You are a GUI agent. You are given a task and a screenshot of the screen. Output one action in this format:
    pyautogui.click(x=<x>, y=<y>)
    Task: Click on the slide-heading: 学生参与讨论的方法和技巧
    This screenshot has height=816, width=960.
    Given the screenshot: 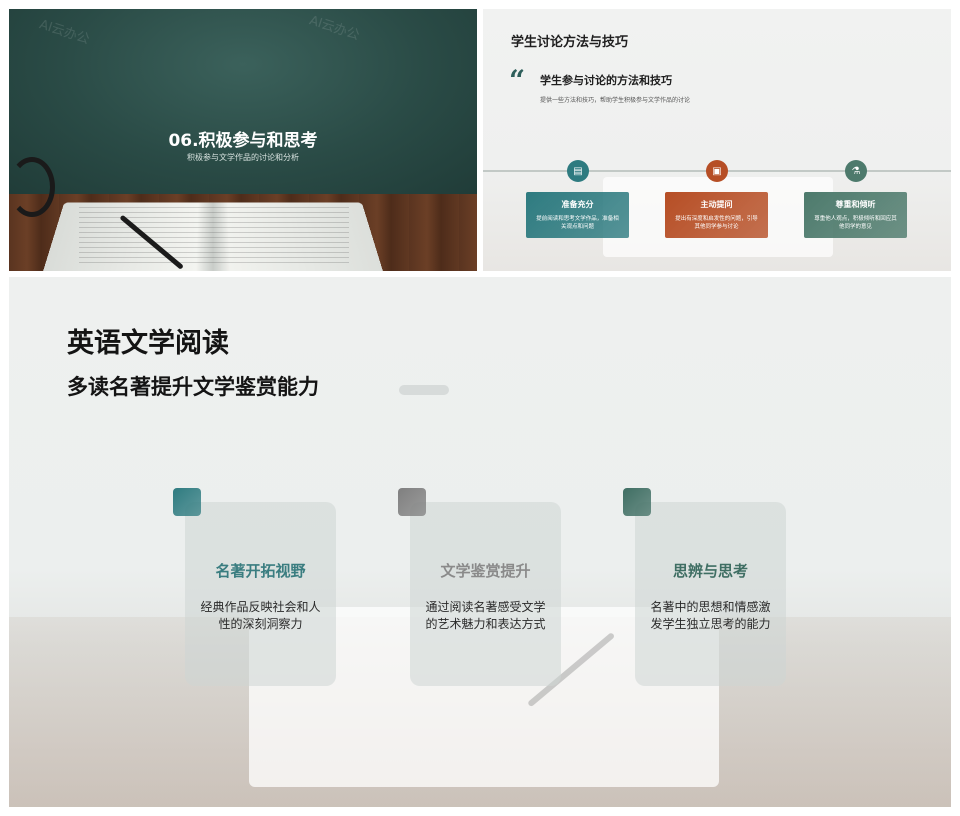 What is the action you would take?
    pyautogui.click(x=606, y=80)
    